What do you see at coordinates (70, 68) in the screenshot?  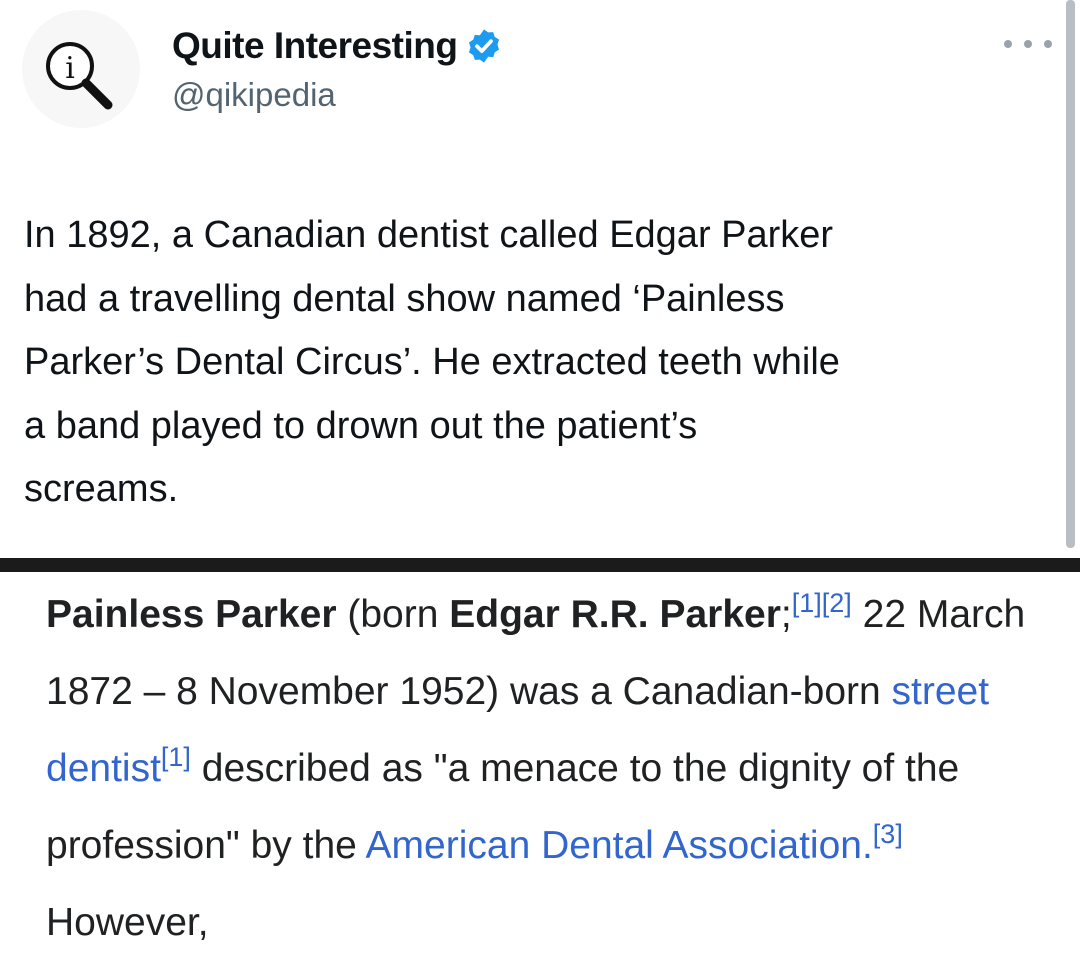 I see `svg-text: i` at bounding box center [70, 68].